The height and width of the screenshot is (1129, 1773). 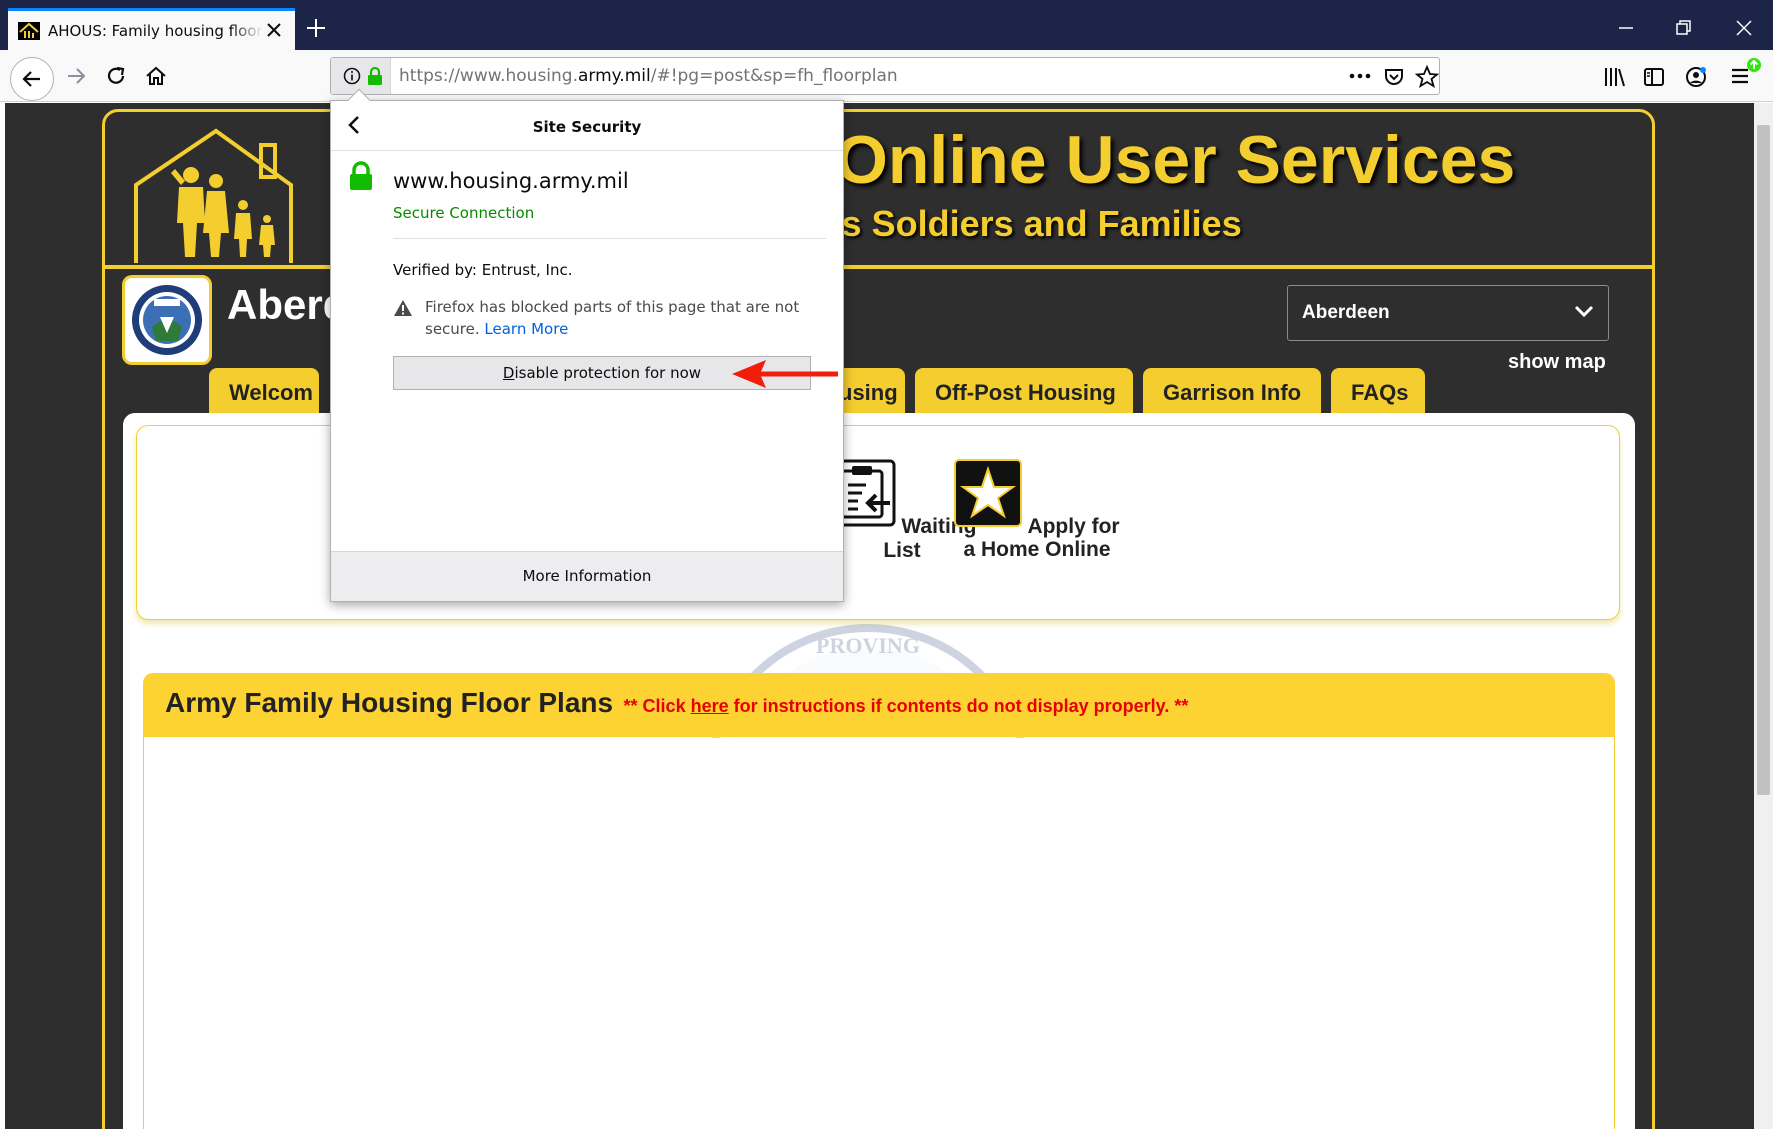 What do you see at coordinates (526, 329) in the screenshot?
I see `learn-more-link: Learn More` at bounding box center [526, 329].